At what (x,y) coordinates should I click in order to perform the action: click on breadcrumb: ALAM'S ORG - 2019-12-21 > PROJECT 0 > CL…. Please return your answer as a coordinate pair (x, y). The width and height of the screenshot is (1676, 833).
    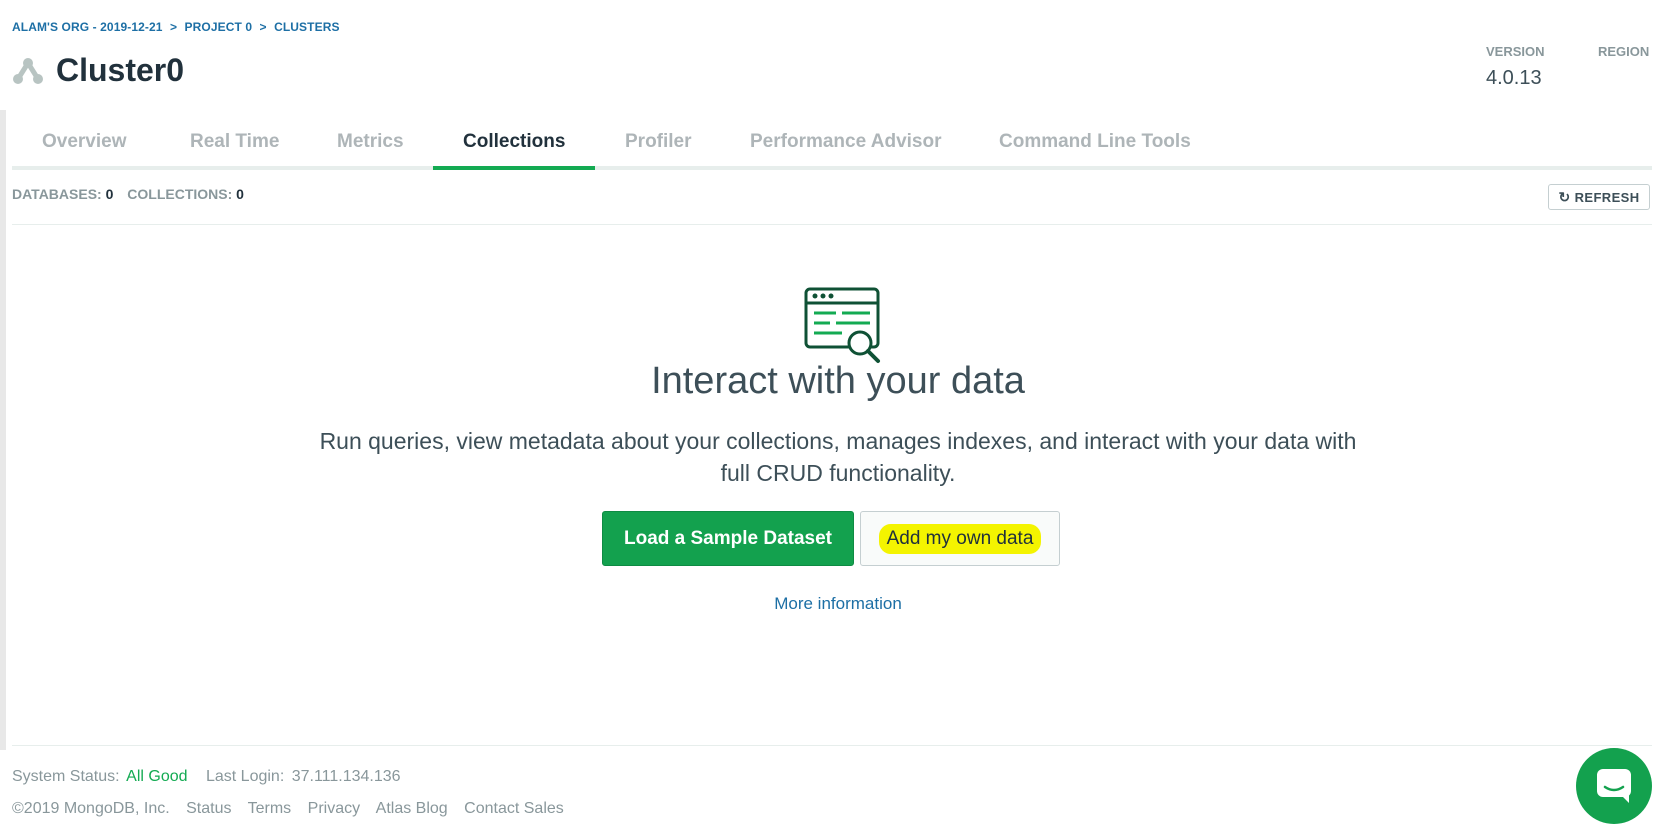
    Looking at the image, I should click on (178, 27).